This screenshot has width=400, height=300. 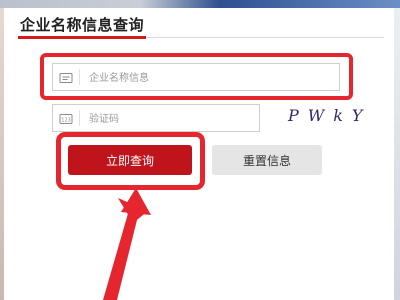 I want to click on right-edge, so click(x=397, y=154).